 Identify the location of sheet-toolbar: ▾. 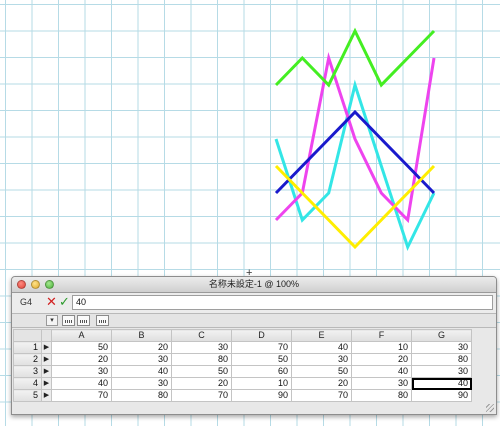
(254, 321).